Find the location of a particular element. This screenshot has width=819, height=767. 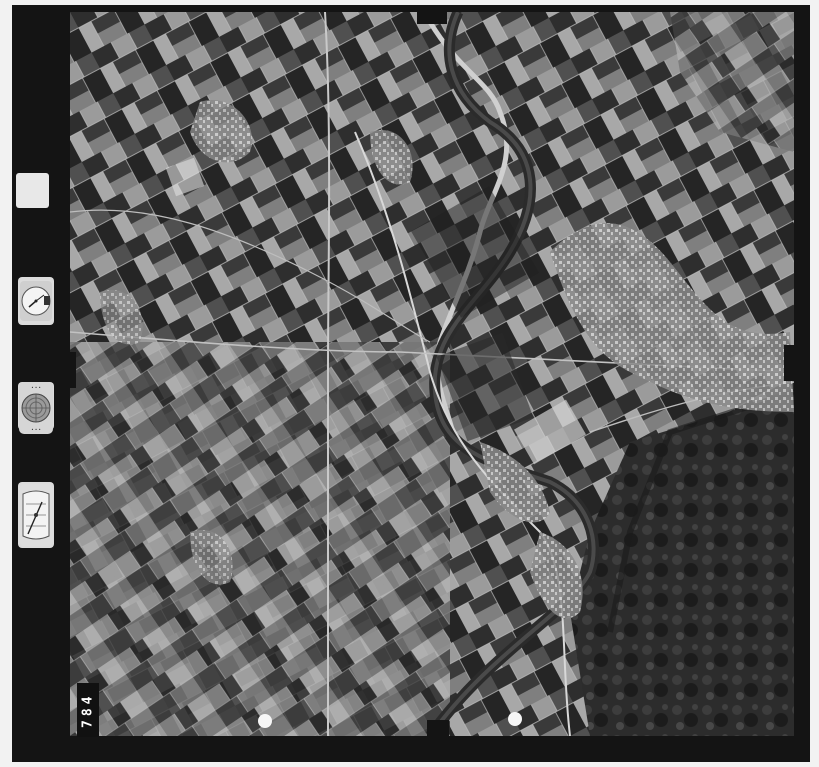

fiducial-mark-top is located at coordinates (432, 17).